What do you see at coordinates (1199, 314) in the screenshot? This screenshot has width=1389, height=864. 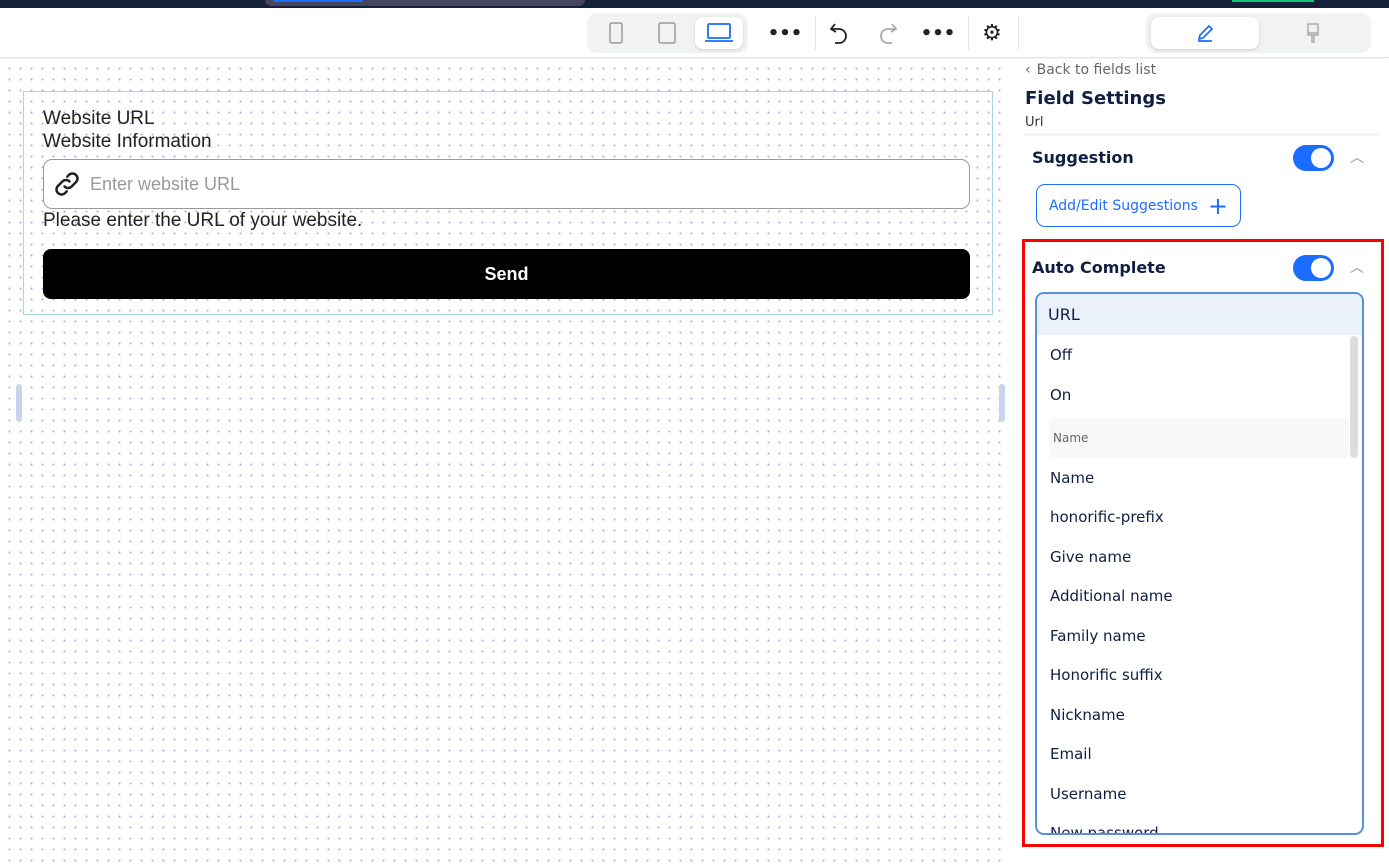 I see `selected-option: URL` at bounding box center [1199, 314].